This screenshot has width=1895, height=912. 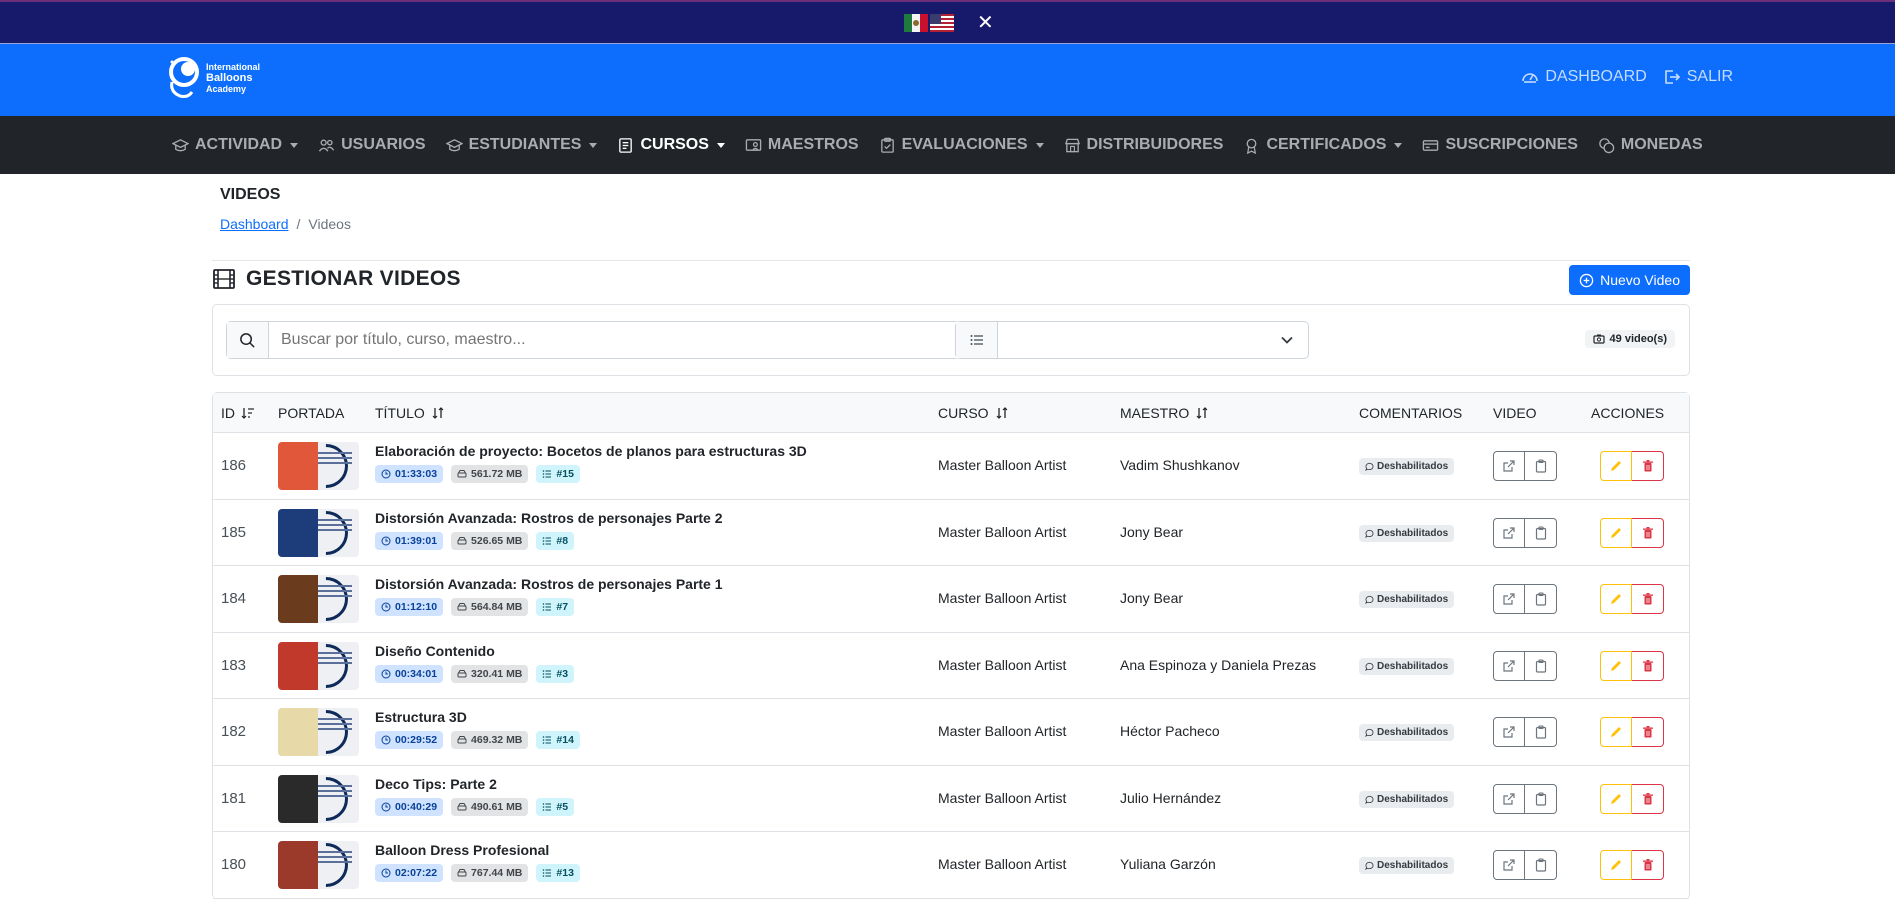 I want to click on clipboard-icon, so click(x=1540, y=732).